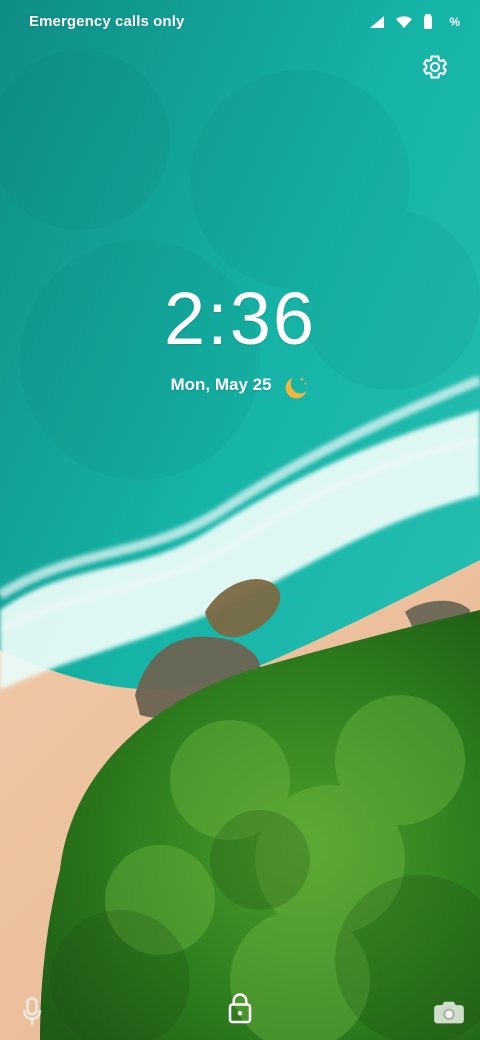 The width and height of the screenshot is (480, 1040). What do you see at coordinates (240, 1011) in the screenshot?
I see `lock-icon` at bounding box center [240, 1011].